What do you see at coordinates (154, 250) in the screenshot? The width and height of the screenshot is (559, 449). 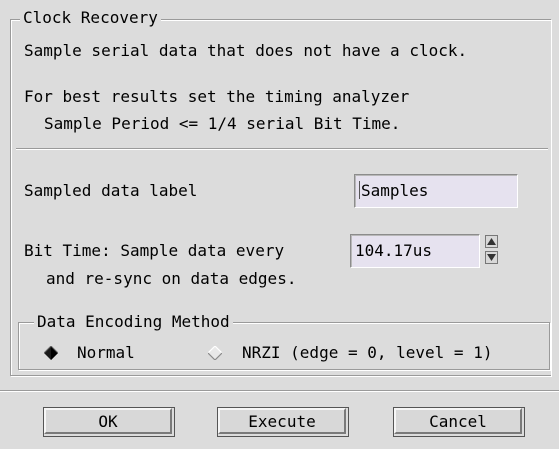 I see `bit-time-label: Bit Time: Sample data every` at bounding box center [154, 250].